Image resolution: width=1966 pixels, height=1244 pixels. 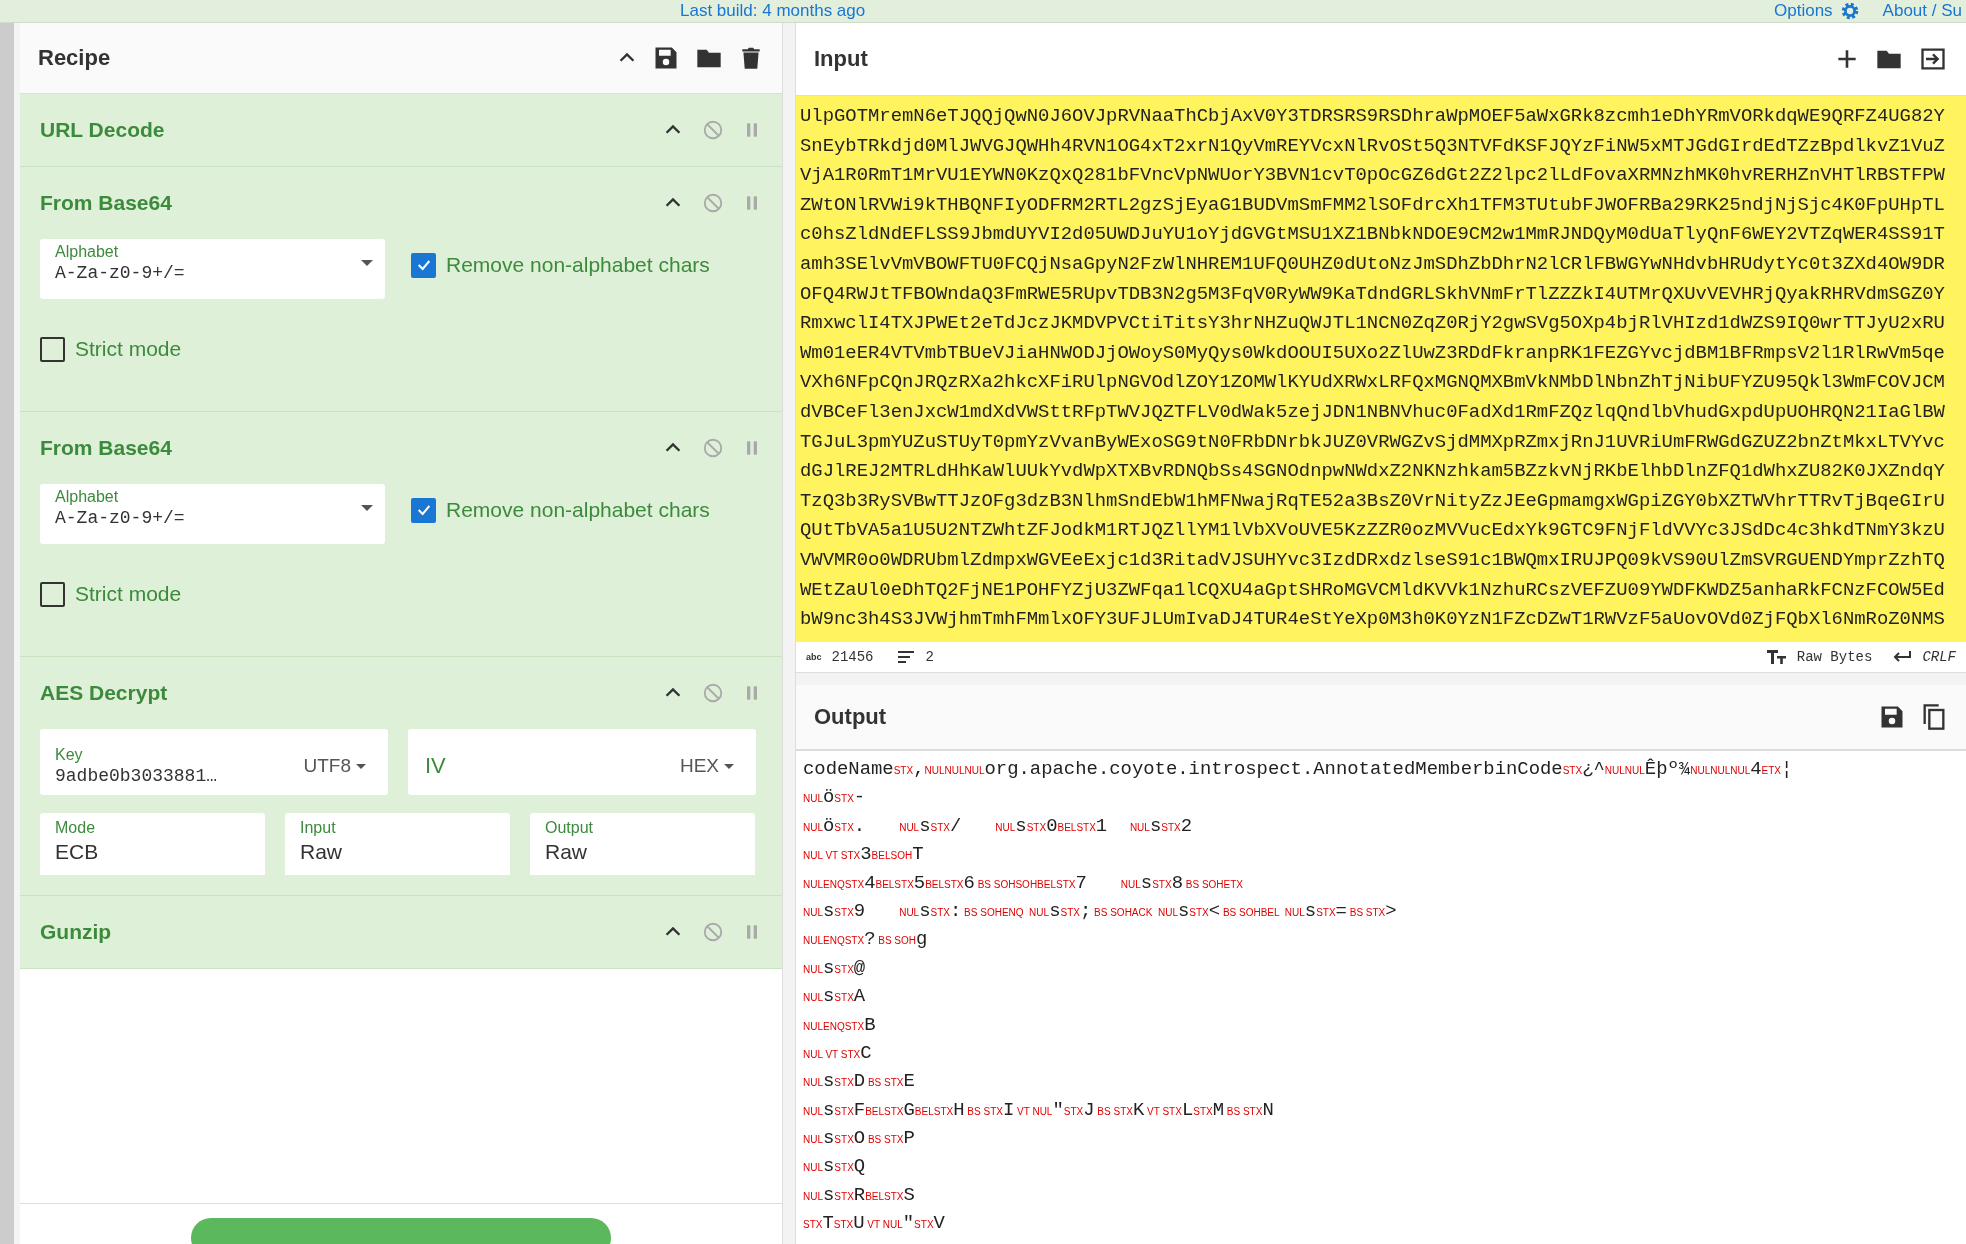 I want to click on select-field: Output Raw, so click(x=642, y=844).